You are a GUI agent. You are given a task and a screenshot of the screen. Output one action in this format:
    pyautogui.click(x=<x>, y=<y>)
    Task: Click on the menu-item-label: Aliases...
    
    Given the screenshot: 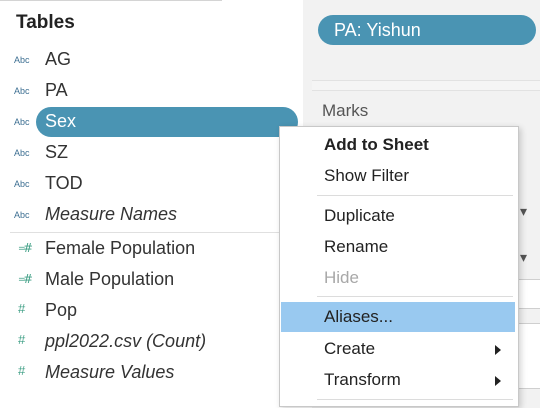 What is the action you would take?
    pyautogui.click(x=358, y=316)
    